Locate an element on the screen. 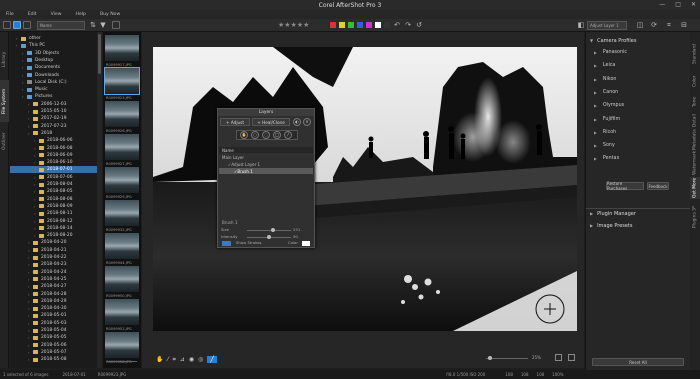 This screenshot has width=700, height=379. tree-item: › 2018-08-09 is located at coordinates (54, 206).